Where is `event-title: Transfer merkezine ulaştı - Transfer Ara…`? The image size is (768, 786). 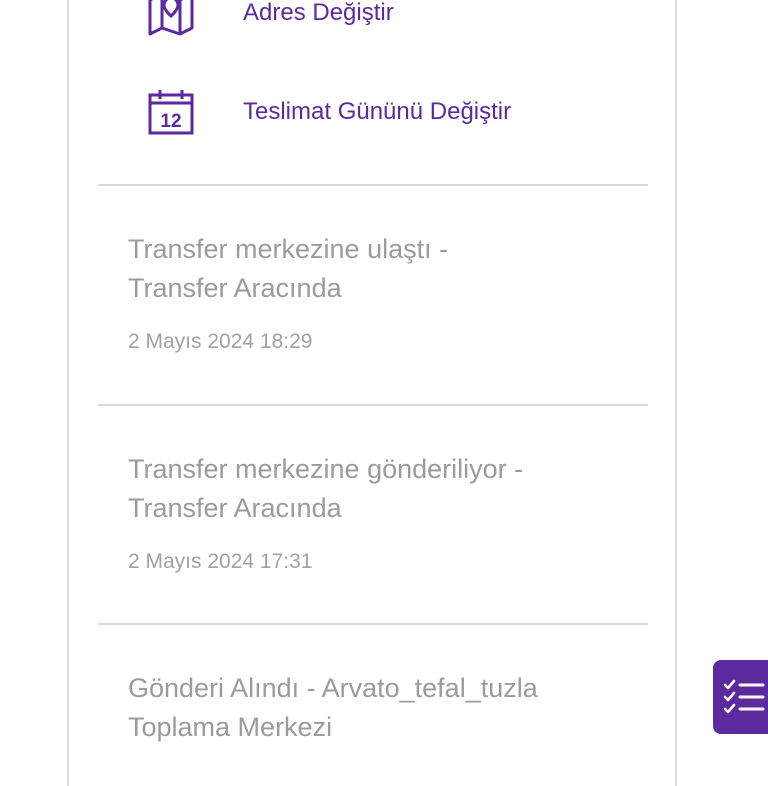 event-title: Transfer merkezine ulaştı - Transfer Ara… is located at coordinates (383, 269).